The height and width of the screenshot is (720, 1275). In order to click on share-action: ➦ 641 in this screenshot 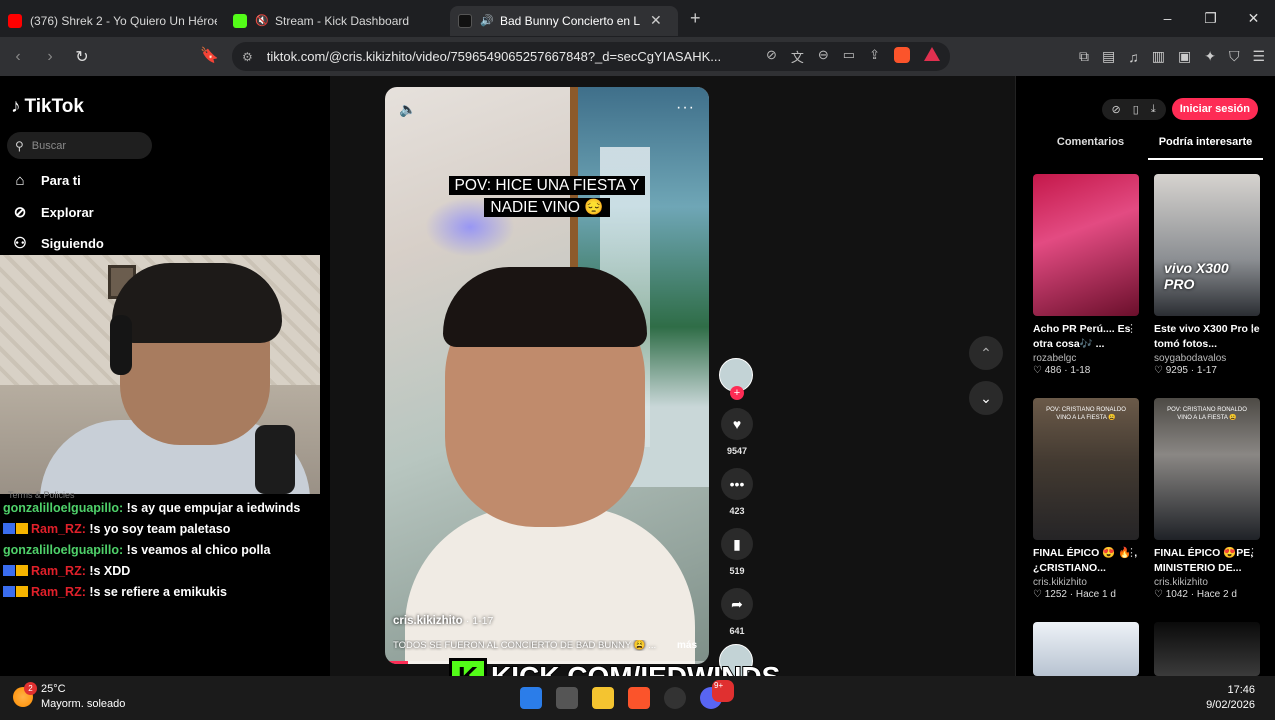, I will do `click(737, 612)`.